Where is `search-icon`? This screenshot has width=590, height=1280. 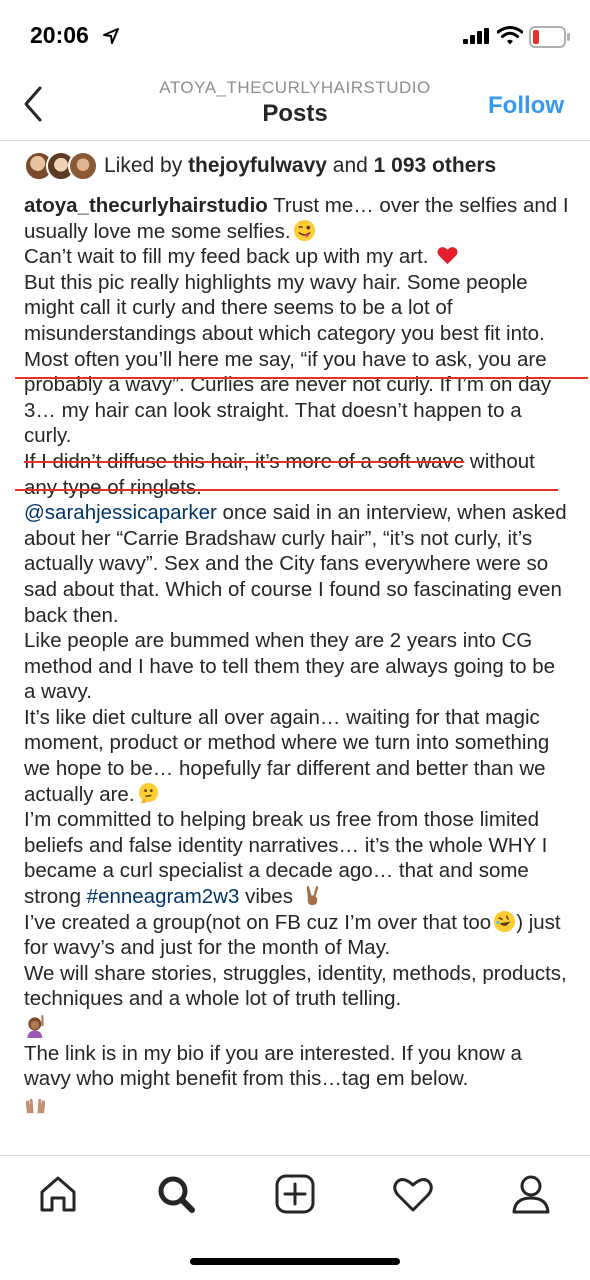 search-icon is located at coordinates (176, 1194).